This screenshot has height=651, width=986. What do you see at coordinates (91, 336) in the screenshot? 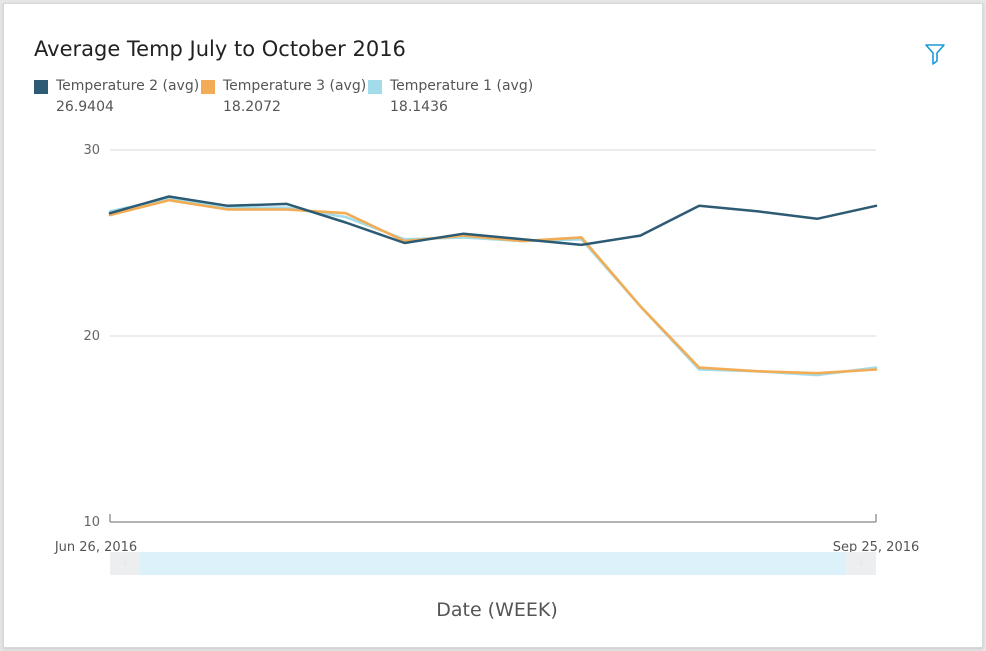
I see `y-tick-label: 20` at bounding box center [91, 336].